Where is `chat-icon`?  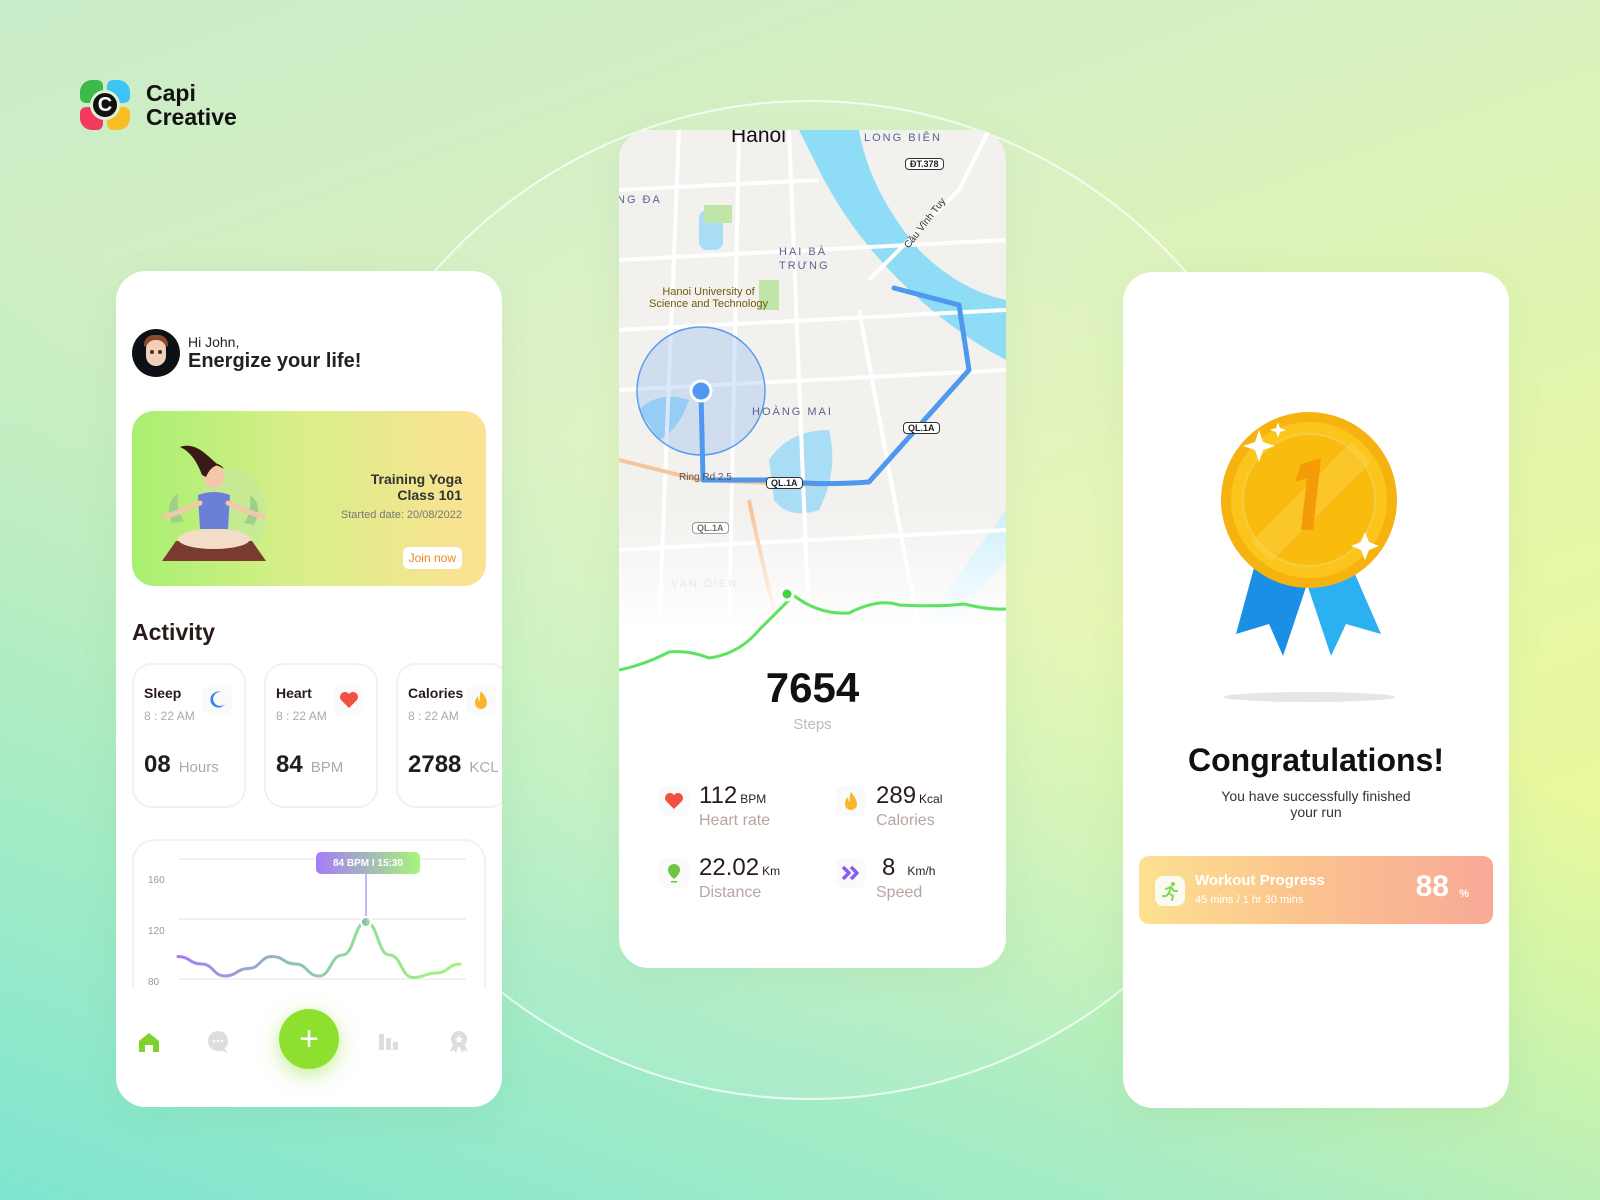
chat-icon is located at coordinates (218, 1042).